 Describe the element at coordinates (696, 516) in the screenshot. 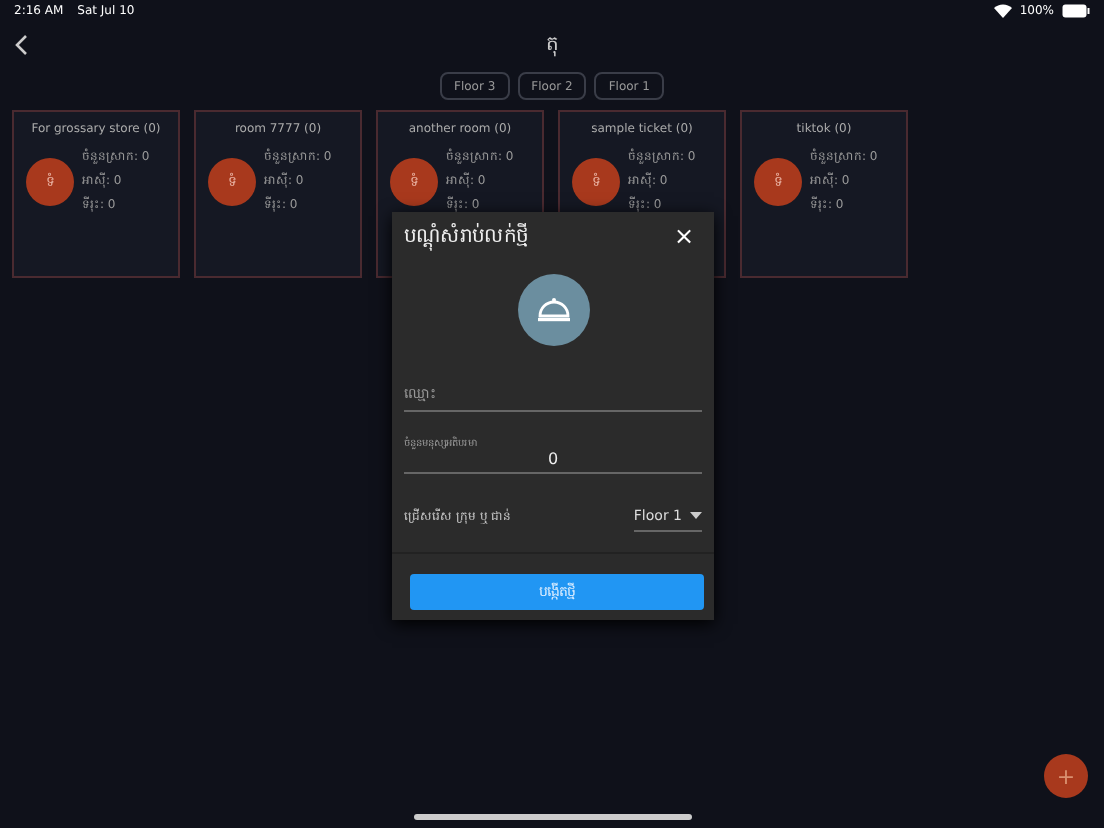

I see `caret-icon` at that location.